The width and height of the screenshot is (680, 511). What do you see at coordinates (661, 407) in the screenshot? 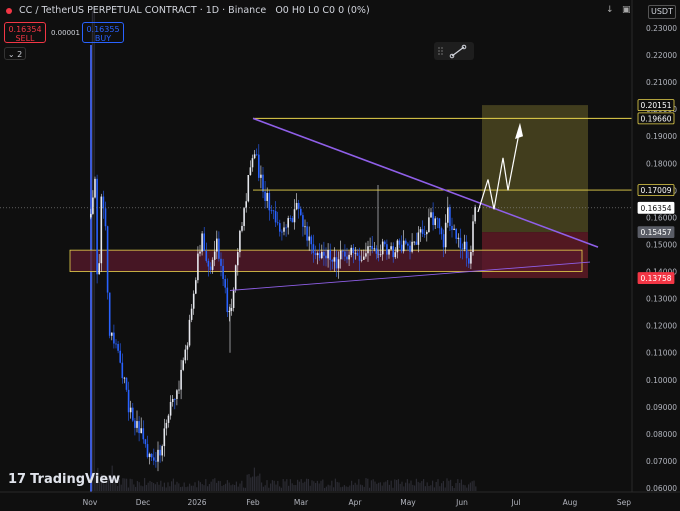
I see `price-tick-label: 0.09000` at bounding box center [661, 407].